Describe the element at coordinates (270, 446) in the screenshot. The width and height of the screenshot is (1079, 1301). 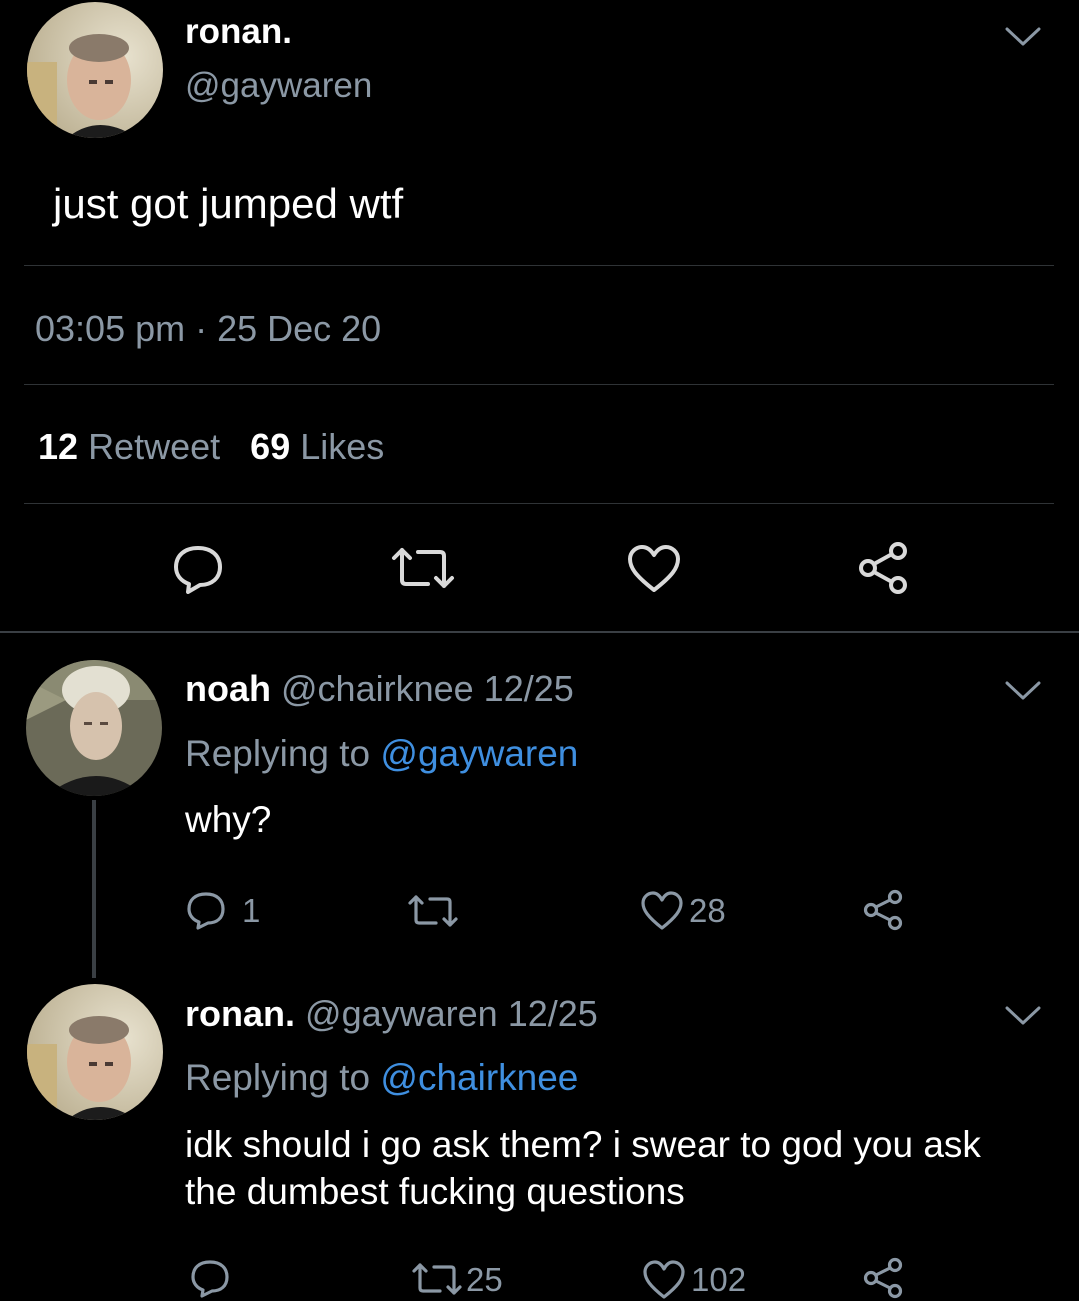
I see `like-count: 69` at that location.